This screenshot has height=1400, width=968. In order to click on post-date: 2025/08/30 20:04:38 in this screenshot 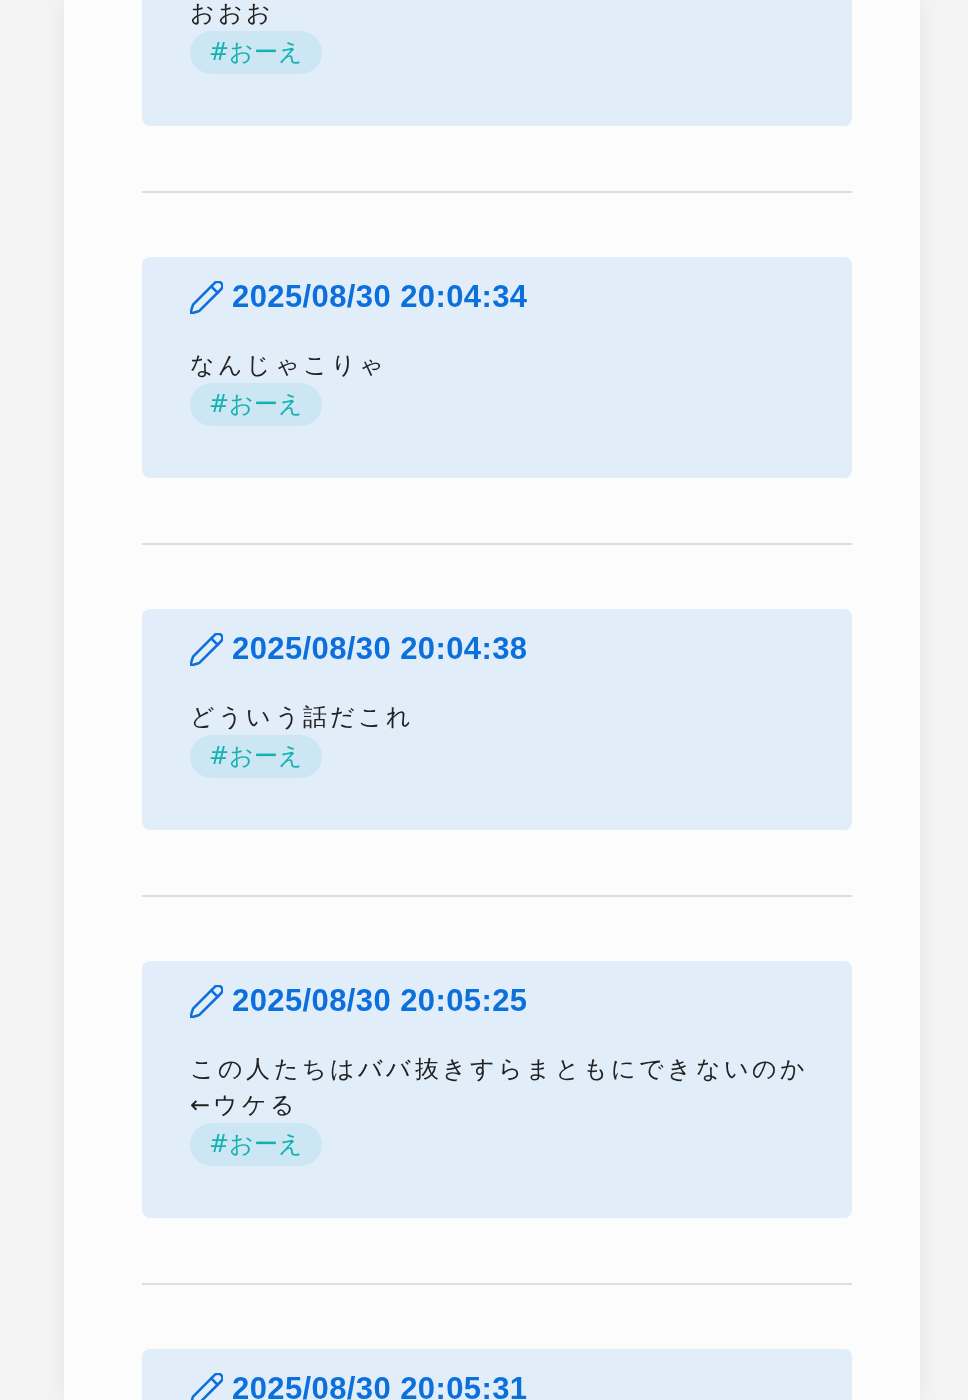, I will do `click(380, 649)`.